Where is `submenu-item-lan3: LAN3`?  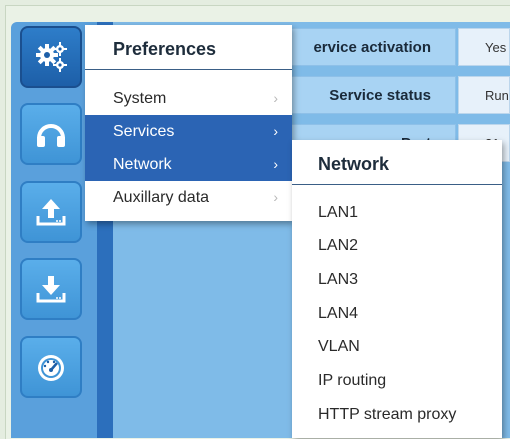
submenu-item-lan3: LAN3 is located at coordinates (338, 280).